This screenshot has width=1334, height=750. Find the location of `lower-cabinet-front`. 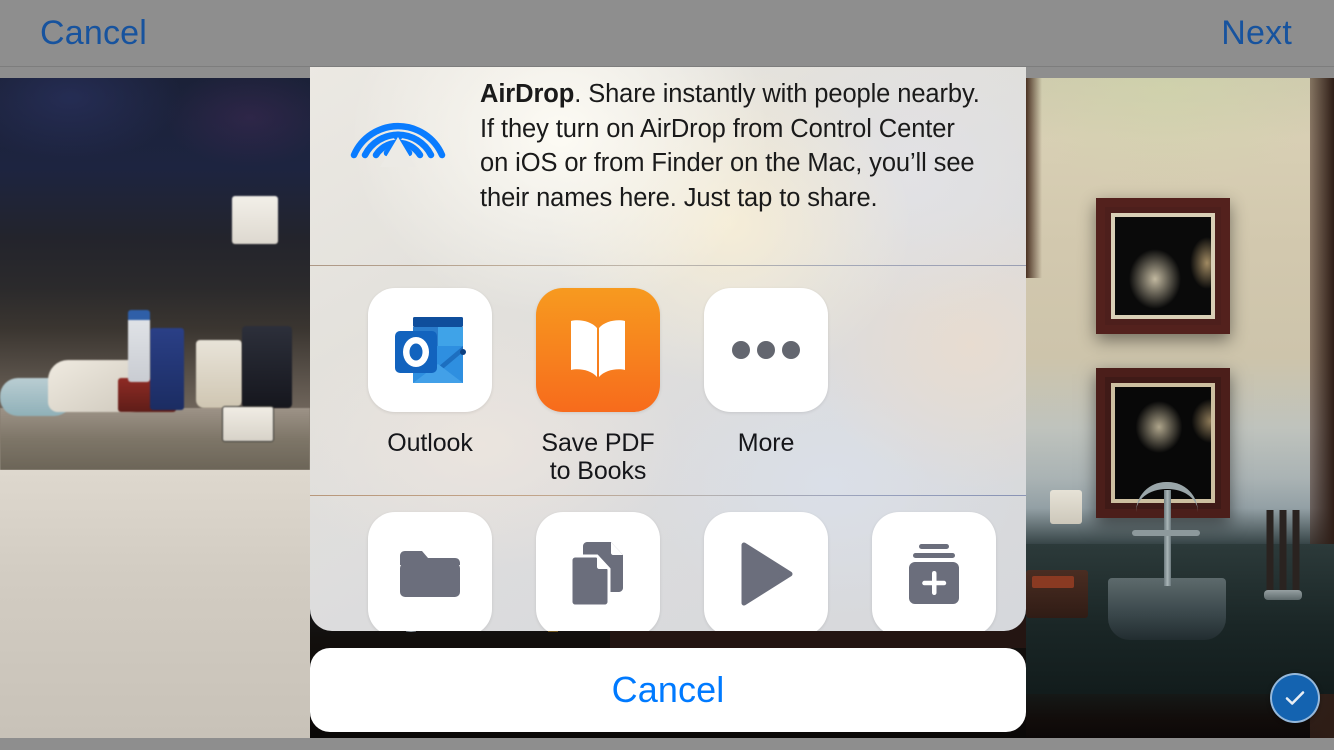

lower-cabinet-front is located at coordinates (155, 604).